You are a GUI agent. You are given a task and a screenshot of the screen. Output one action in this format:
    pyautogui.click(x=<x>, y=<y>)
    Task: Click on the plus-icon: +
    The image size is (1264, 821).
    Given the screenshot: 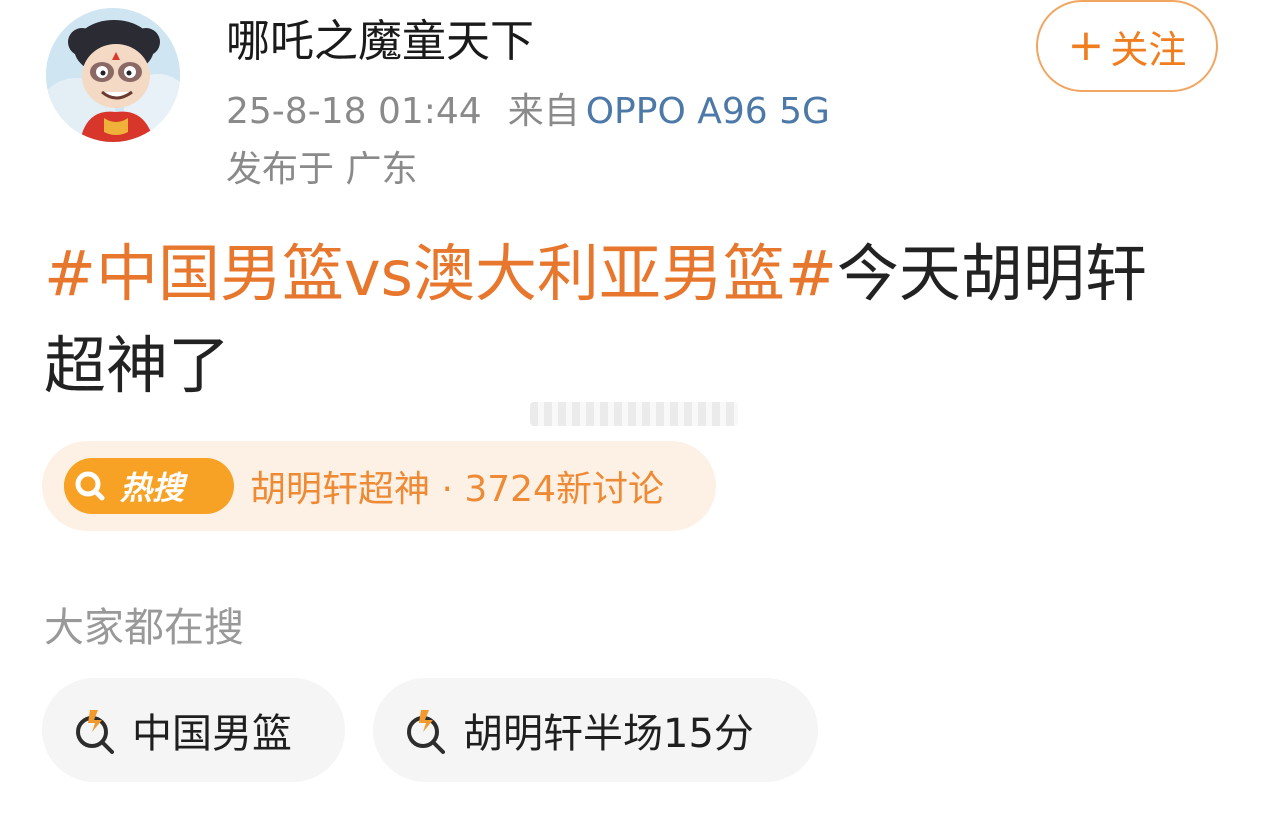 What is the action you would take?
    pyautogui.click(x=1086, y=45)
    